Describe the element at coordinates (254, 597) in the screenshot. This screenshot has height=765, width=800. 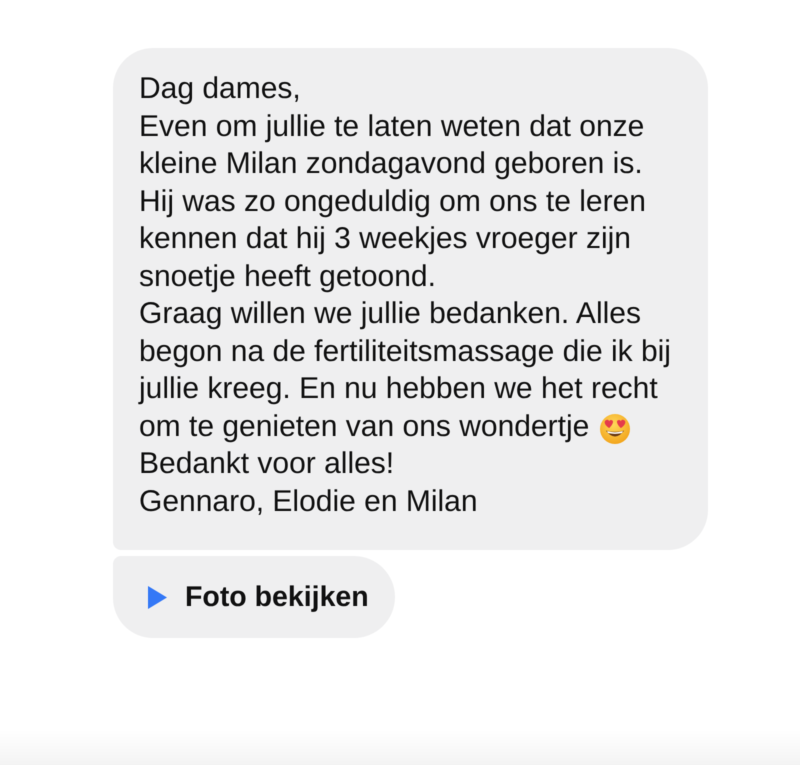
I see `view-photo-button: Foto bekijken` at that location.